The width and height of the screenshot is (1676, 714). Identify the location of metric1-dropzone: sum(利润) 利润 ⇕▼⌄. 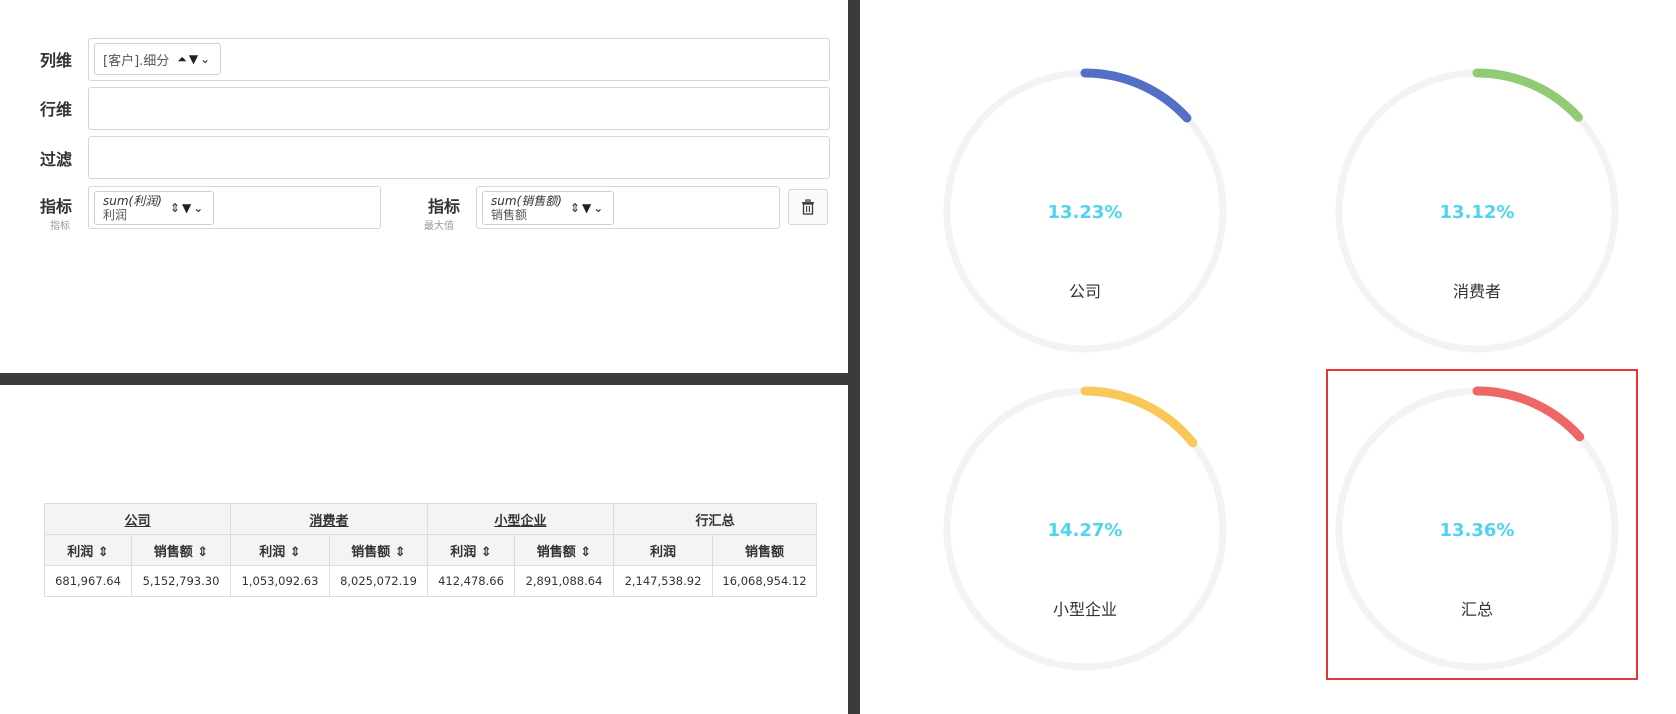
(234, 207).